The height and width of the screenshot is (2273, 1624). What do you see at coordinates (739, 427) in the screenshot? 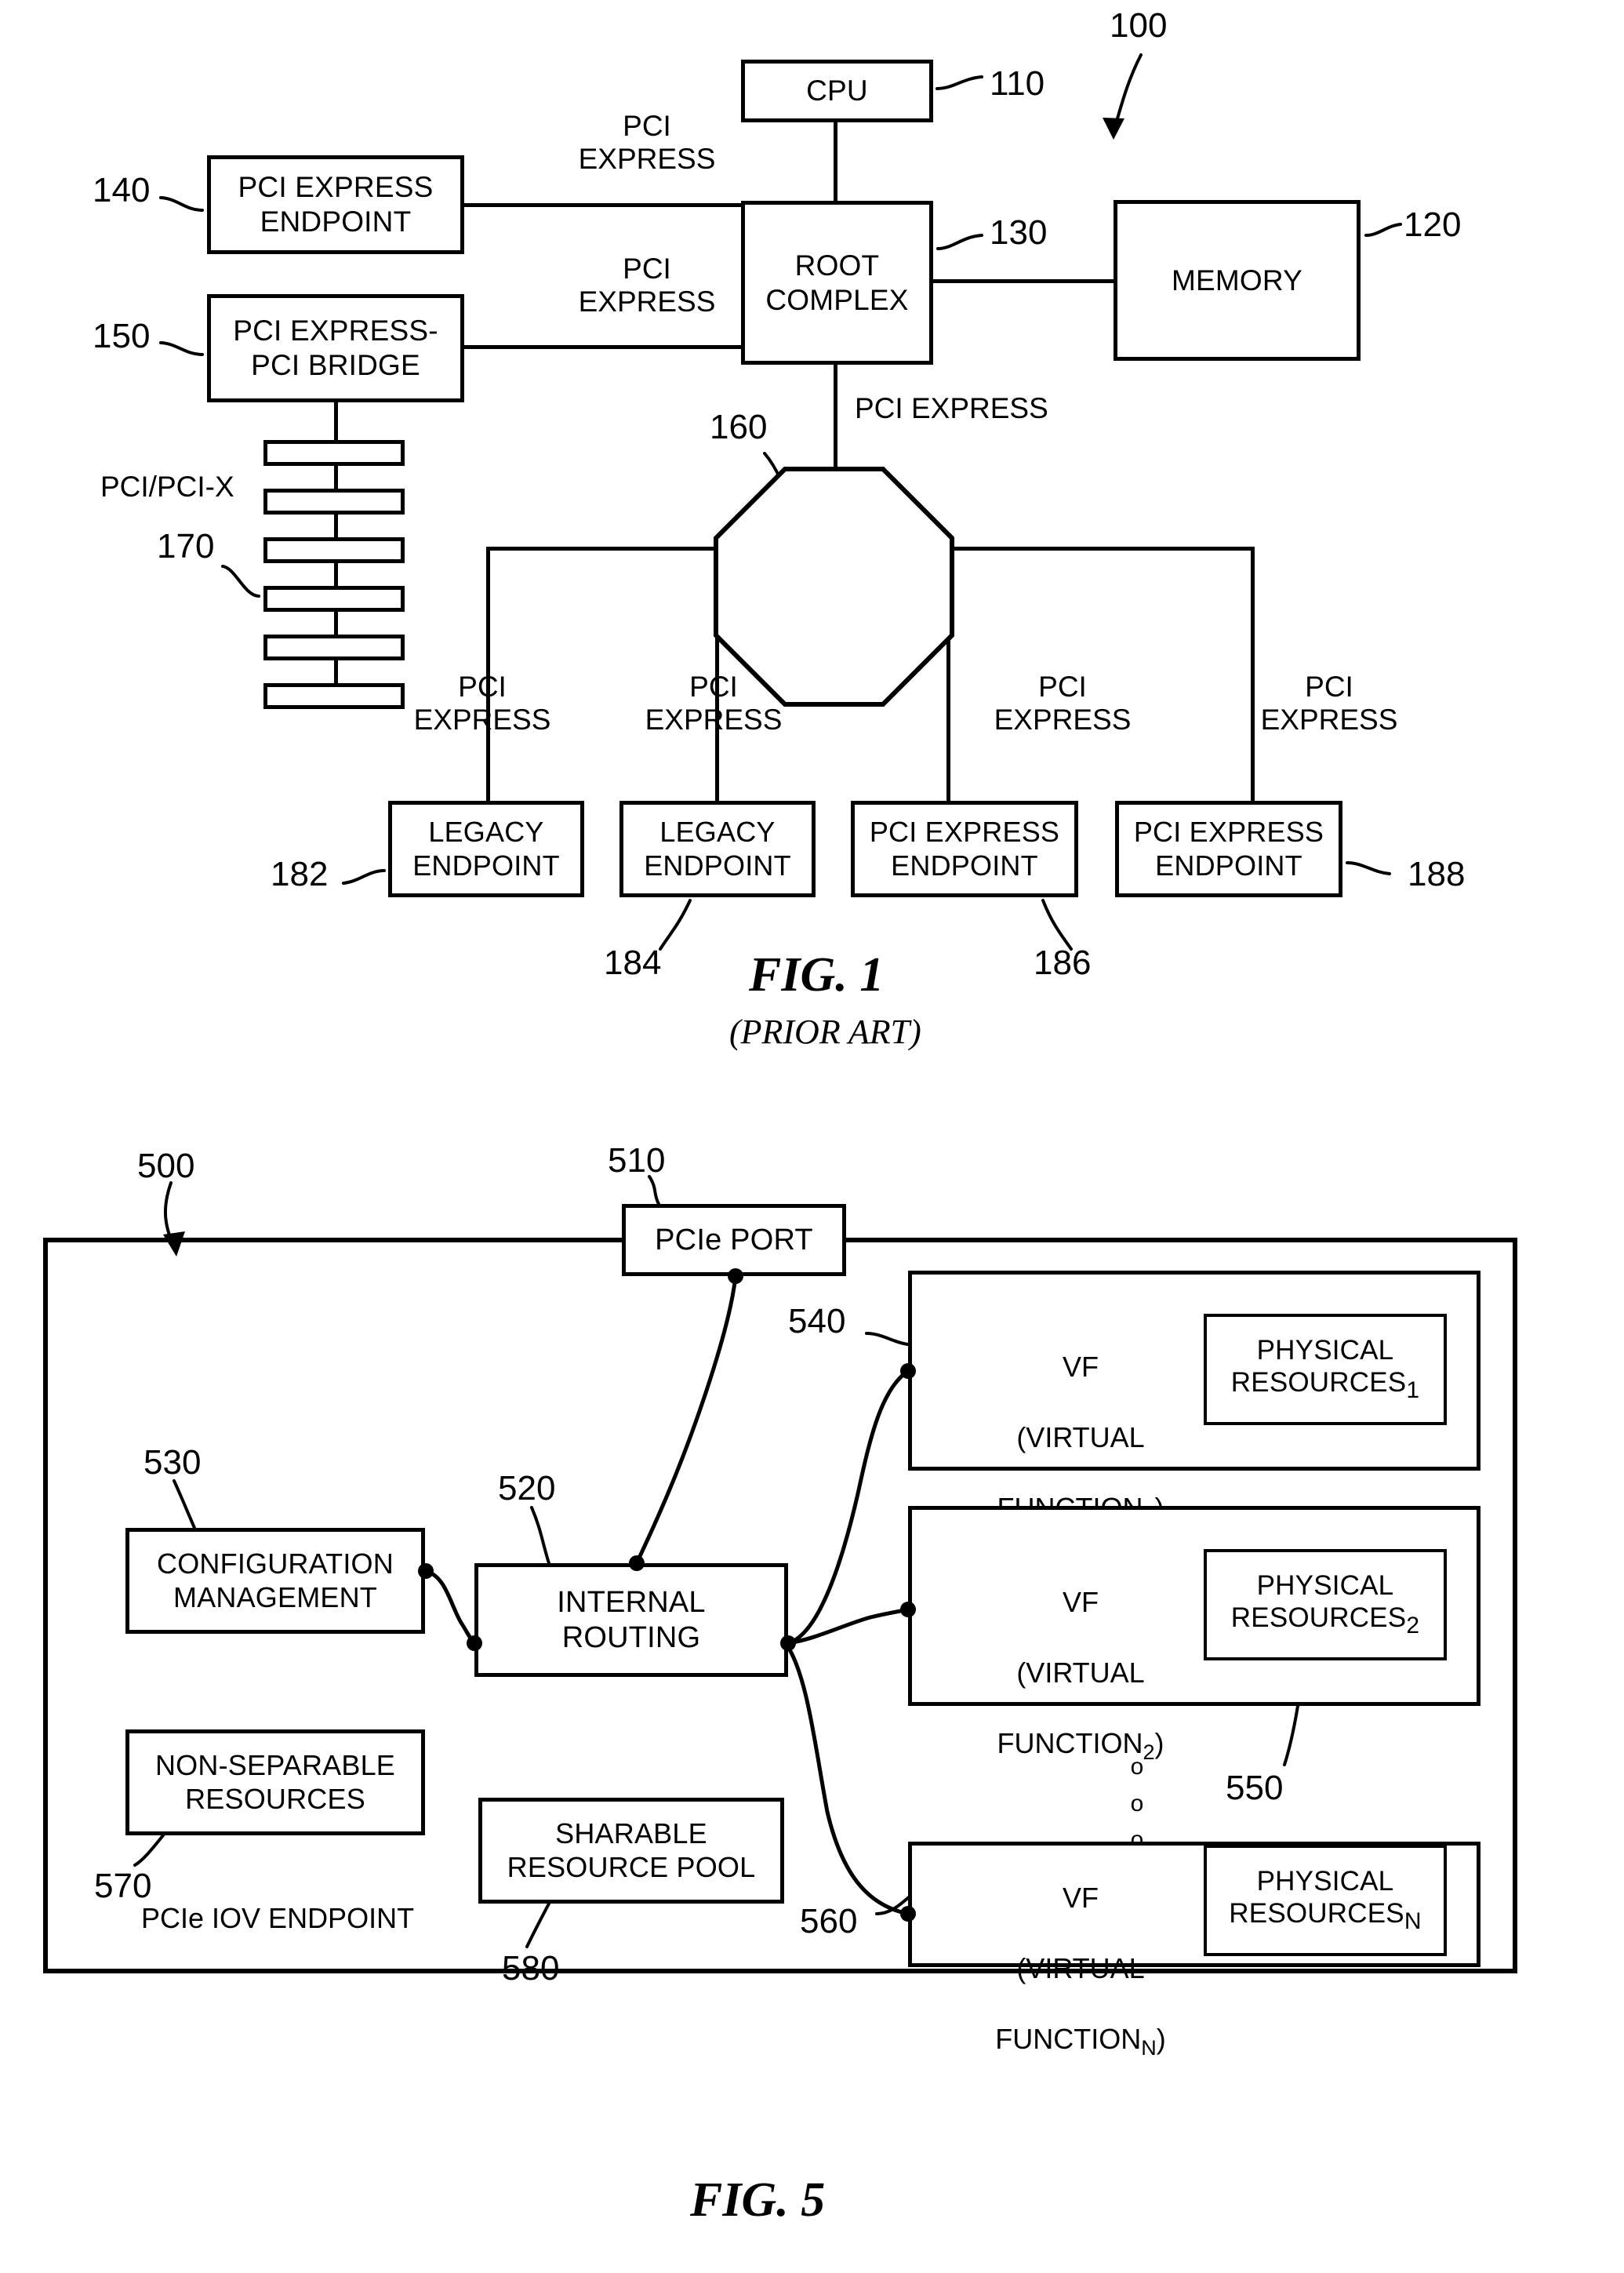
I see `ref-160: 160` at bounding box center [739, 427].